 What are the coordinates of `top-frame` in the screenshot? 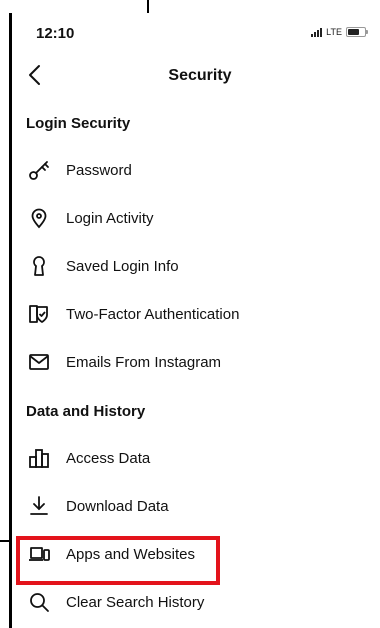 It's located at (190, 7).